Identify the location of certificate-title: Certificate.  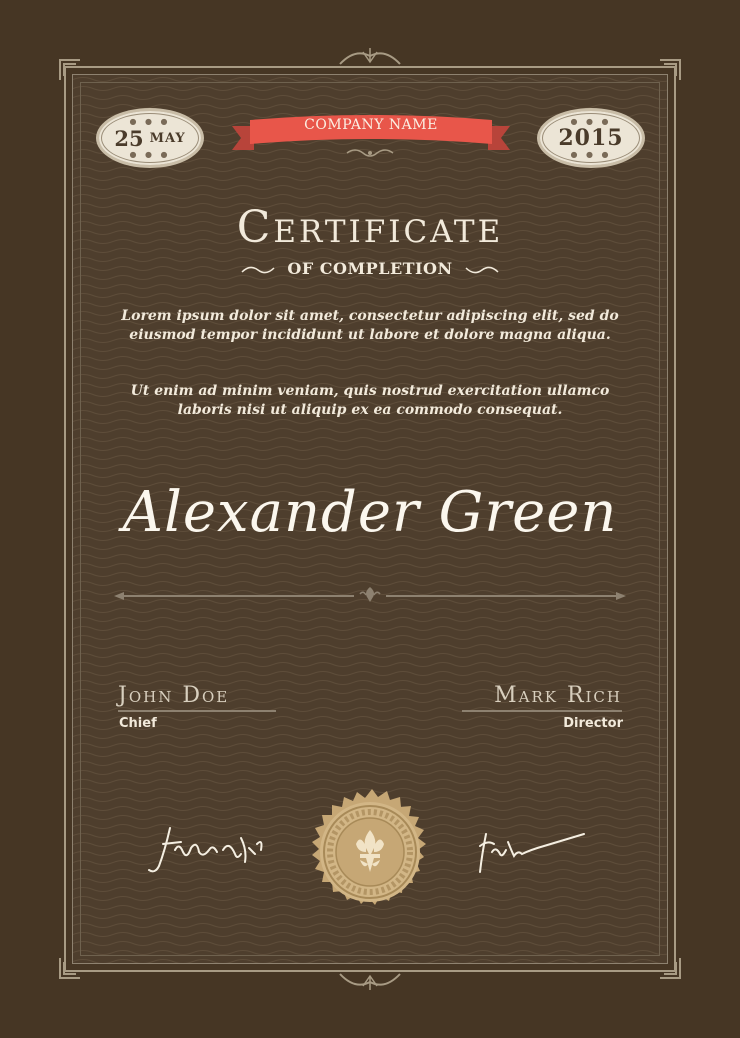
(370, 227).